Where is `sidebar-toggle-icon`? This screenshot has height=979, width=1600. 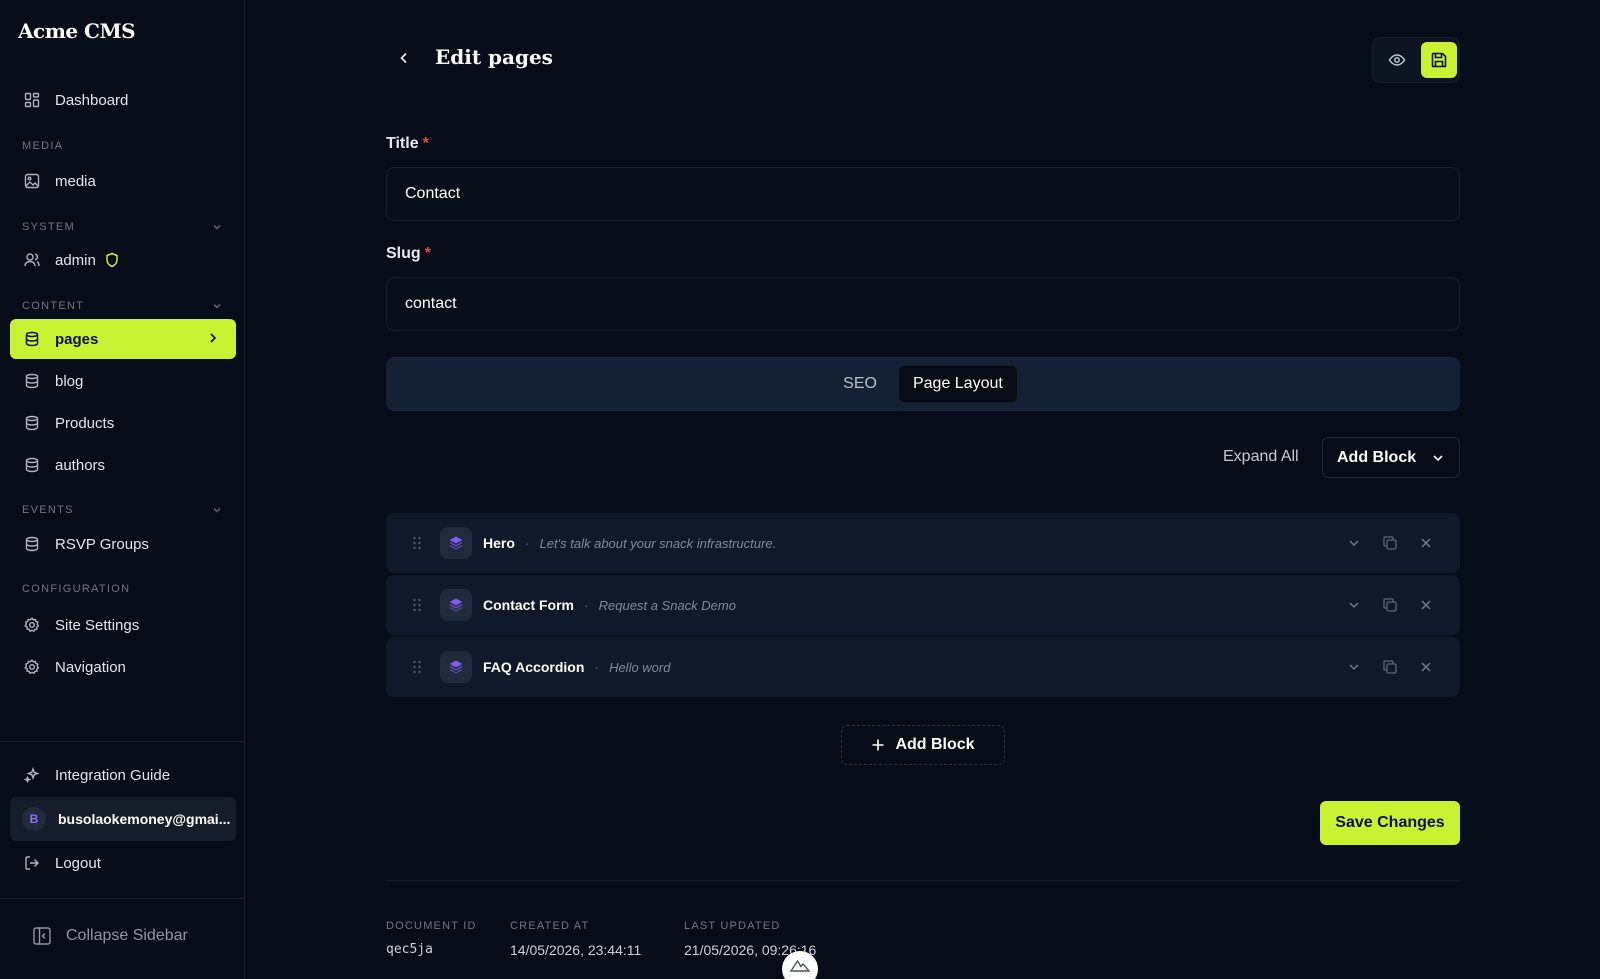 sidebar-toggle-icon is located at coordinates (42, 936).